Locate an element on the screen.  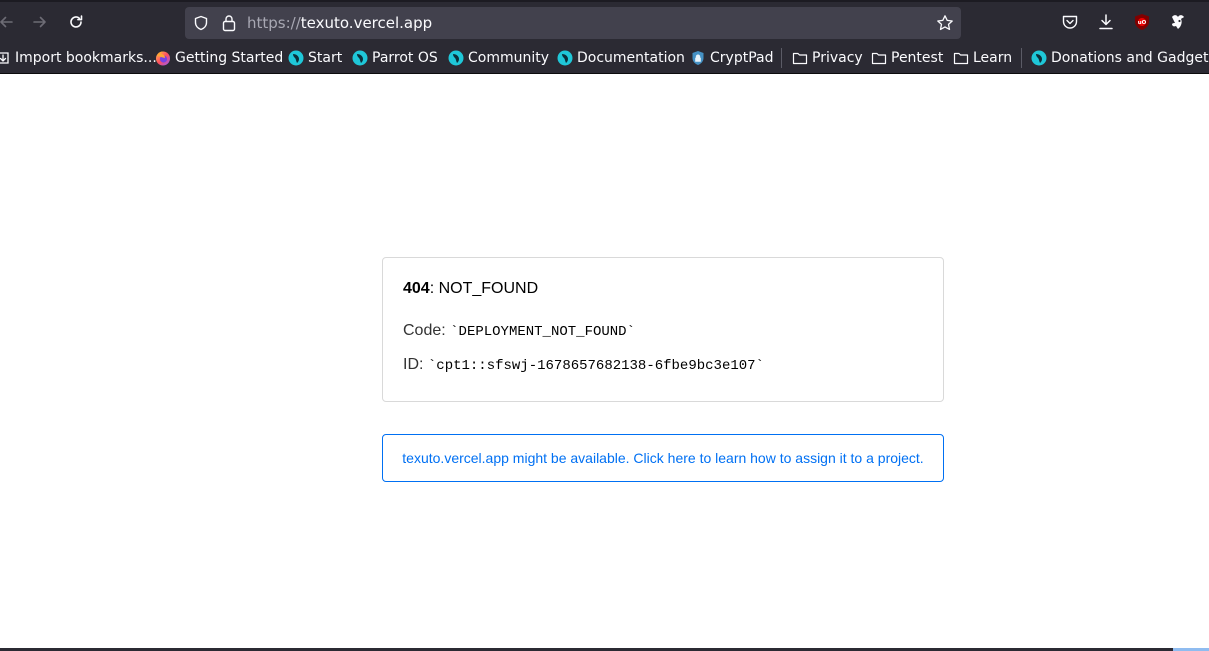
bookmark-donations: Donations and Gadgets is located at coordinates (1120, 58).